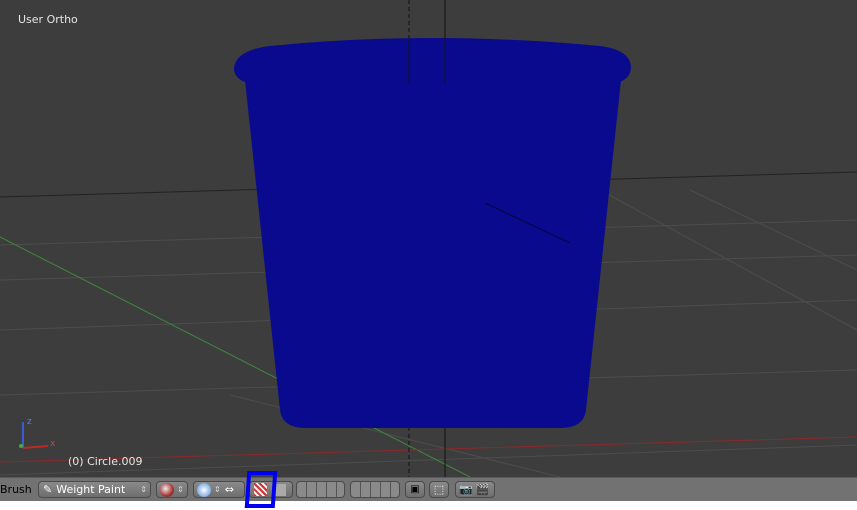  I want to click on shading-selector: ⇕, so click(172, 489).